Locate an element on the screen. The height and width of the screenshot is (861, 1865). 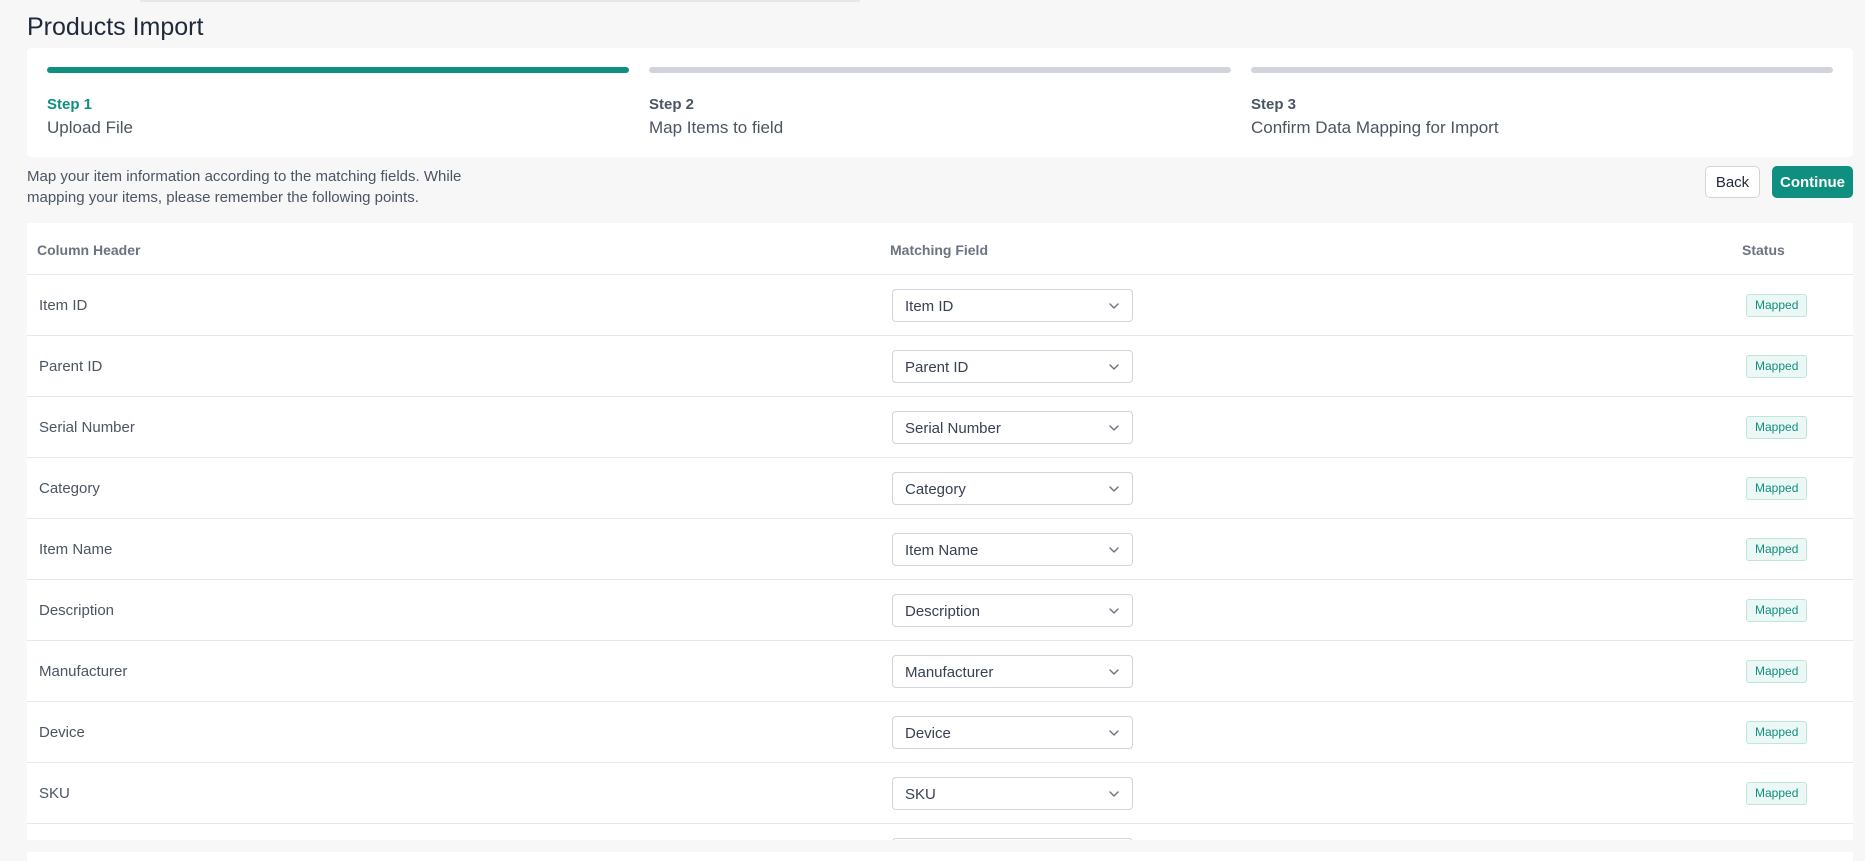
step-2: Step 2 Map Items to field is located at coordinates (940, 102).